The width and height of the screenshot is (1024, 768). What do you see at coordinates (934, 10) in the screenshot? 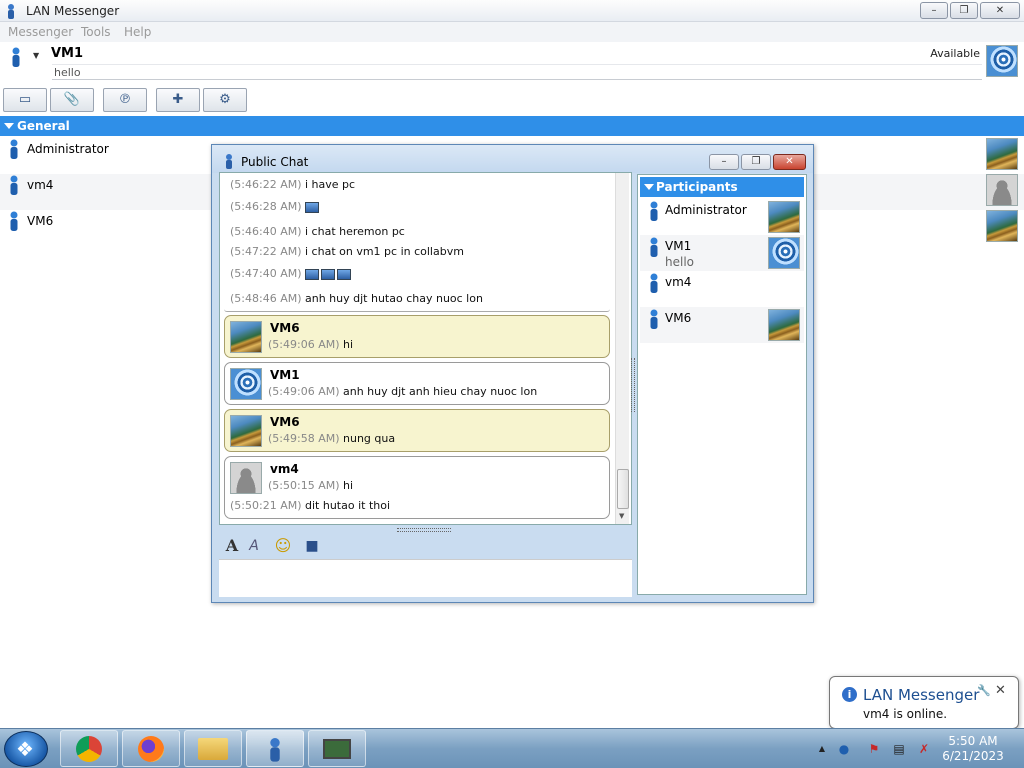
I see `minimize-button: –` at bounding box center [934, 10].